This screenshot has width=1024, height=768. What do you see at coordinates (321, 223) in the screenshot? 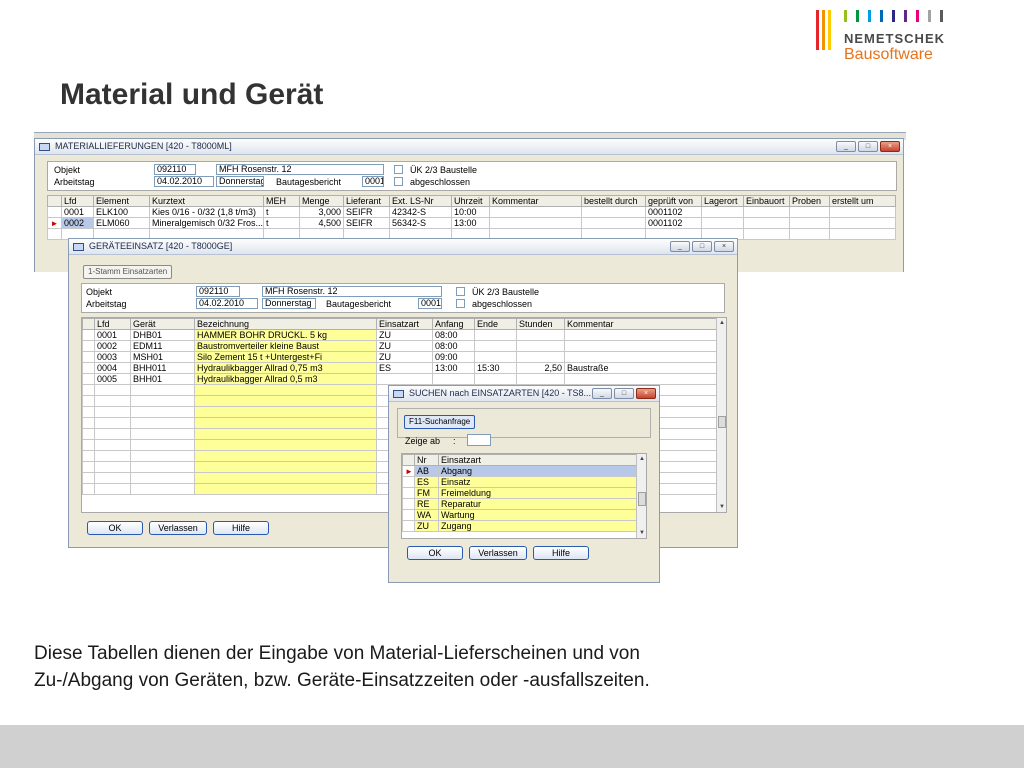
I see `table-cell: 4,500` at bounding box center [321, 223].